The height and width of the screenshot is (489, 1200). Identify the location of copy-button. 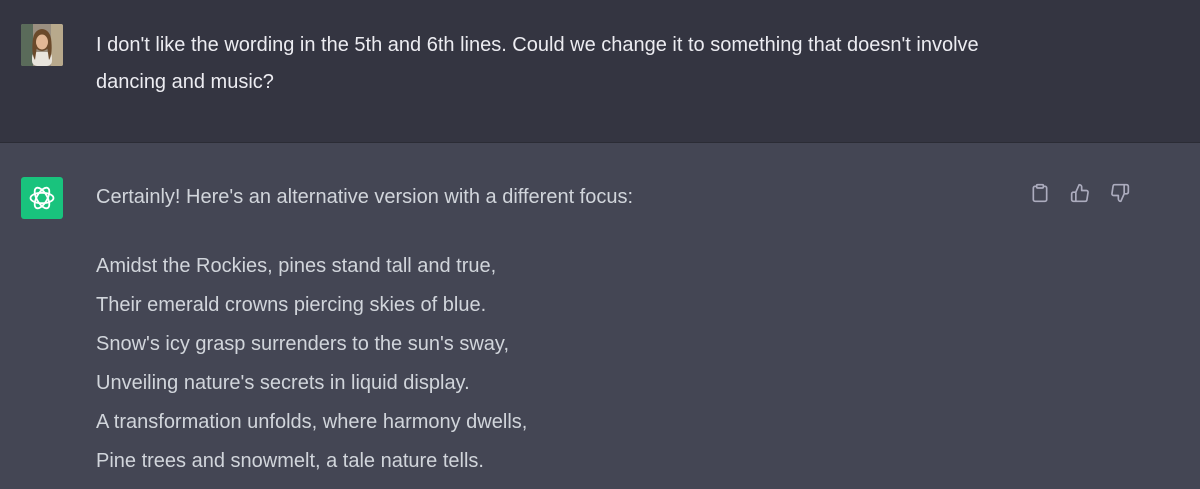
(1040, 193).